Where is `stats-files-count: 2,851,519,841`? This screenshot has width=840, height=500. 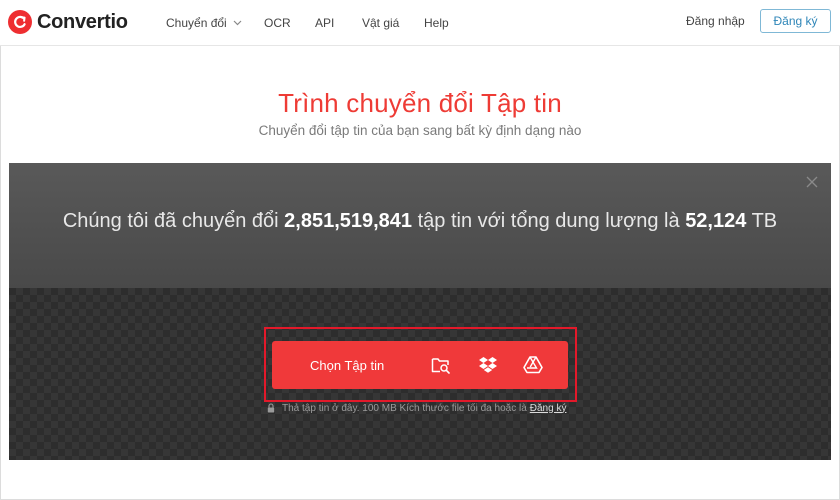
stats-files-count: 2,851,519,841 is located at coordinates (348, 221).